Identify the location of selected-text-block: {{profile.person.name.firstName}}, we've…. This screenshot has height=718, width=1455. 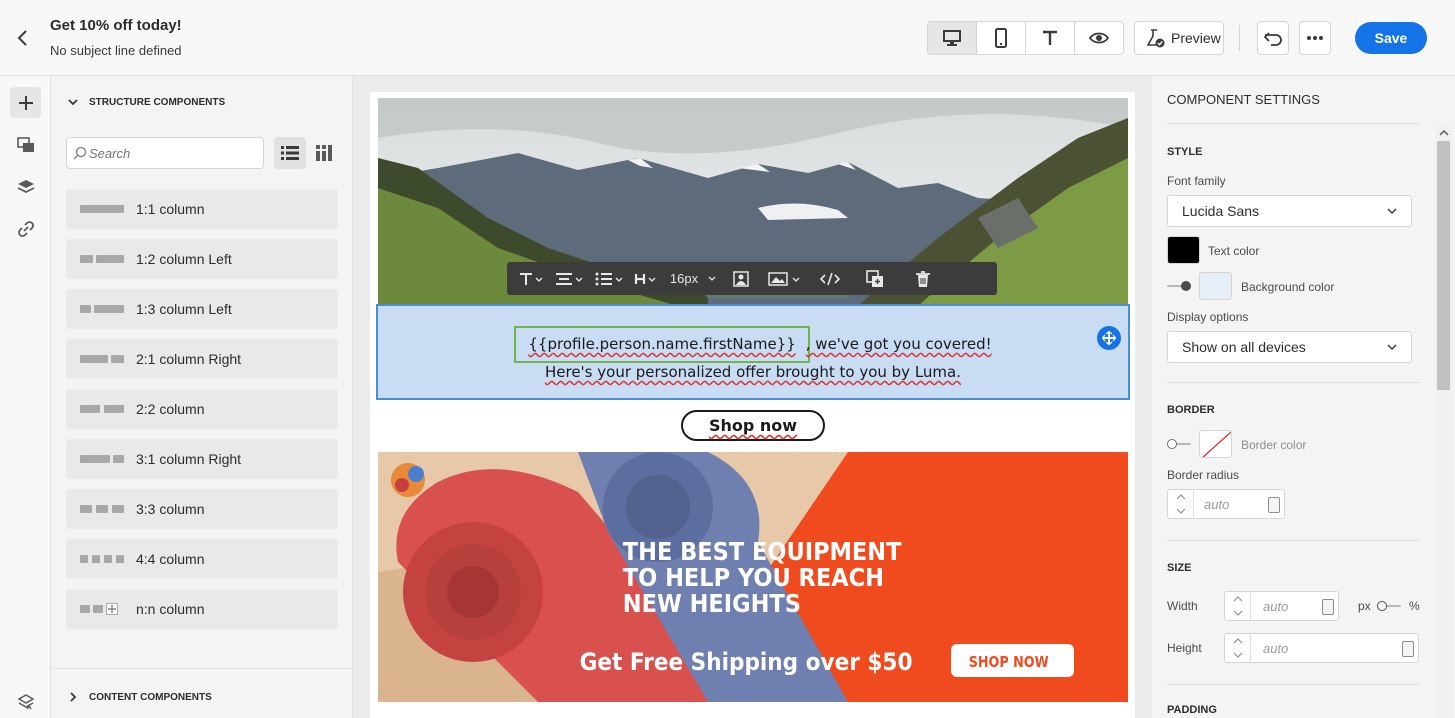
(753, 352).